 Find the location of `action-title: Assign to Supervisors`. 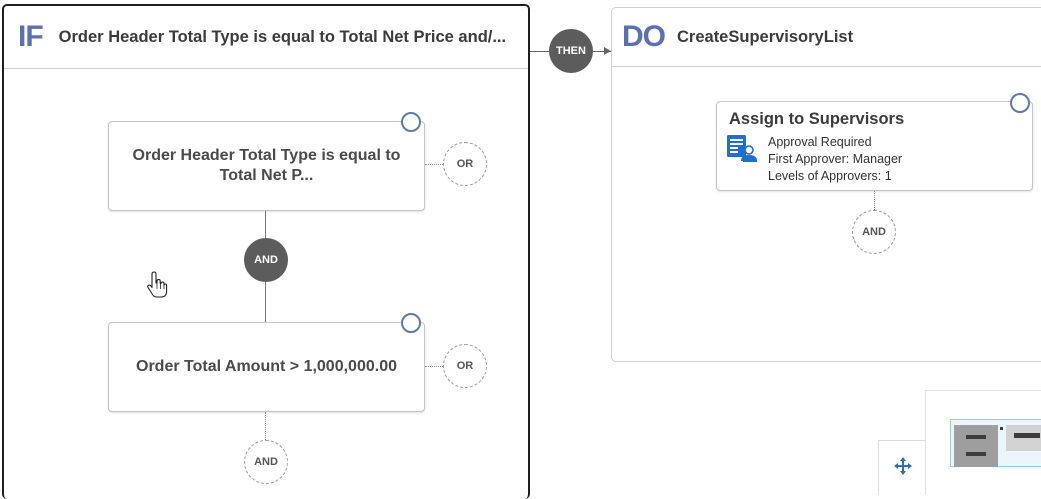

action-title: Assign to Supervisors is located at coordinates (817, 119).